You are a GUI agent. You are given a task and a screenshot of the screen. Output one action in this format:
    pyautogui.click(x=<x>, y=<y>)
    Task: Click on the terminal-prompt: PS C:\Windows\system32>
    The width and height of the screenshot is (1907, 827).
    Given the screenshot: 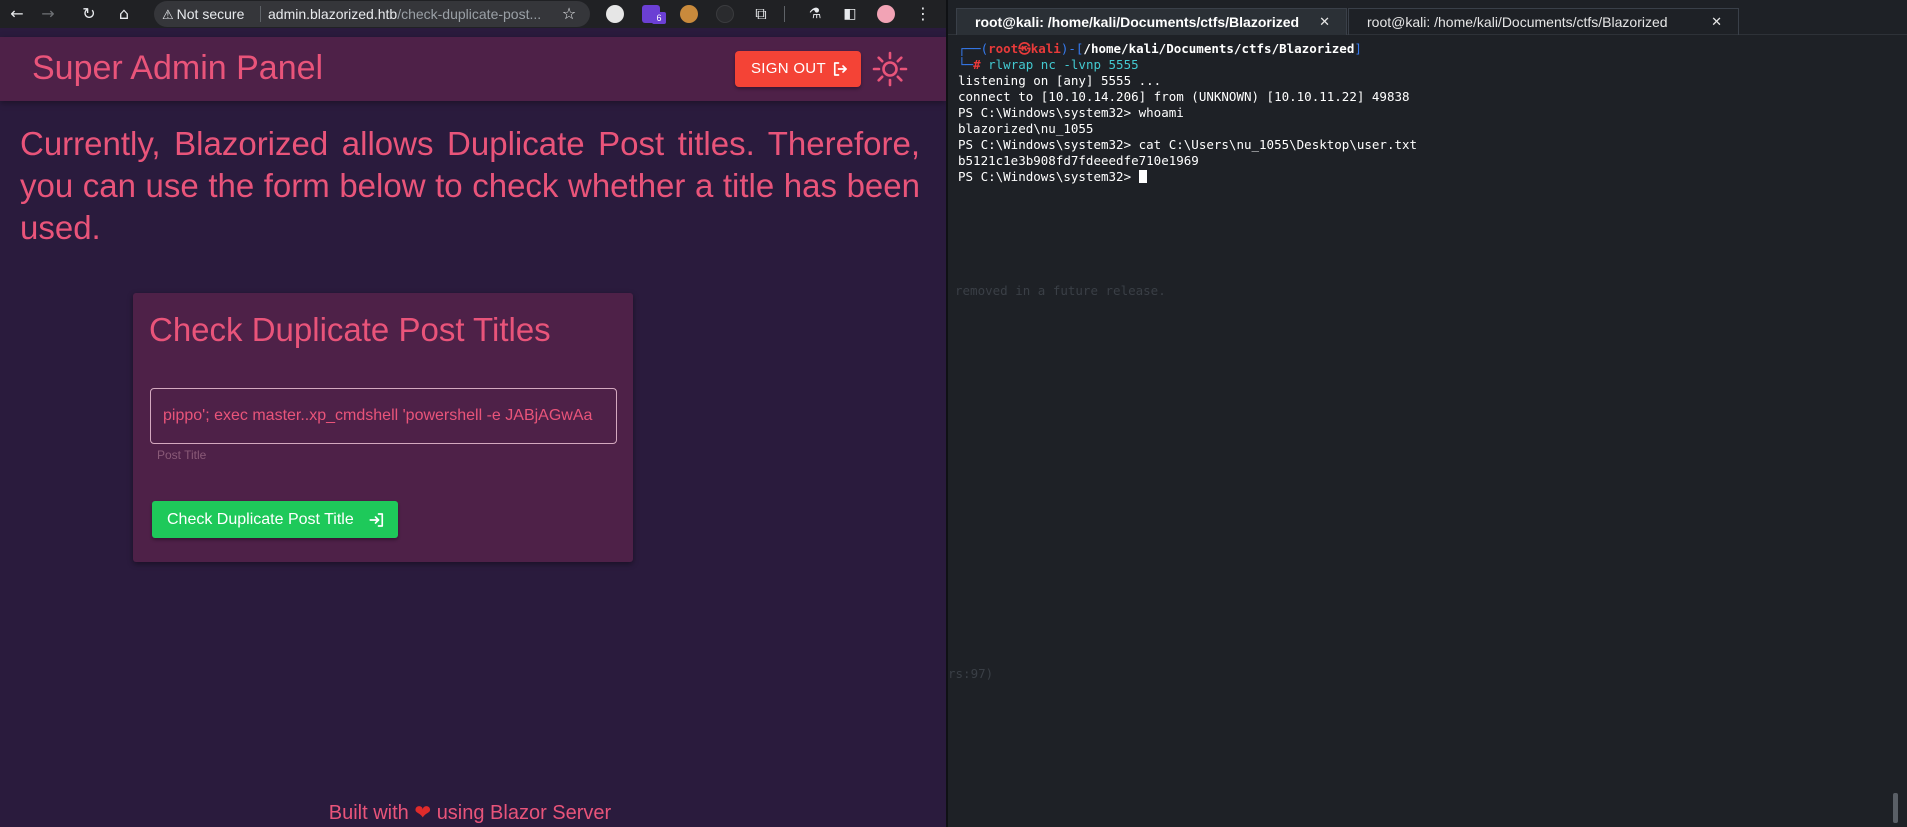 What is the action you would take?
    pyautogui.click(x=1428, y=177)
    